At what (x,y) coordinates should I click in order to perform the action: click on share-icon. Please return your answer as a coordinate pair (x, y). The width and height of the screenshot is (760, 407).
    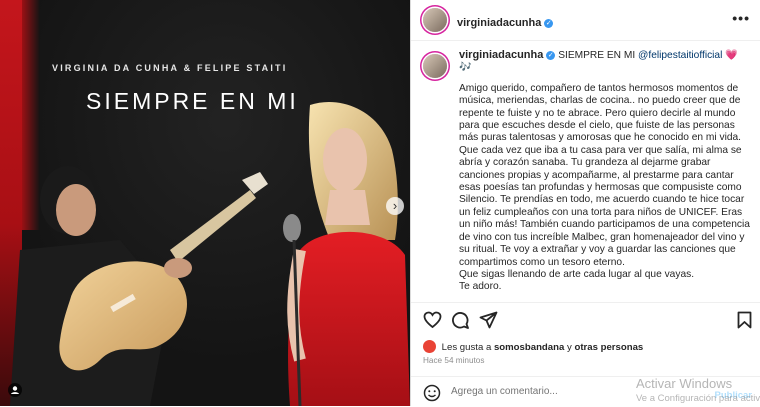
    Looking at the image, I should click on (488, 320).